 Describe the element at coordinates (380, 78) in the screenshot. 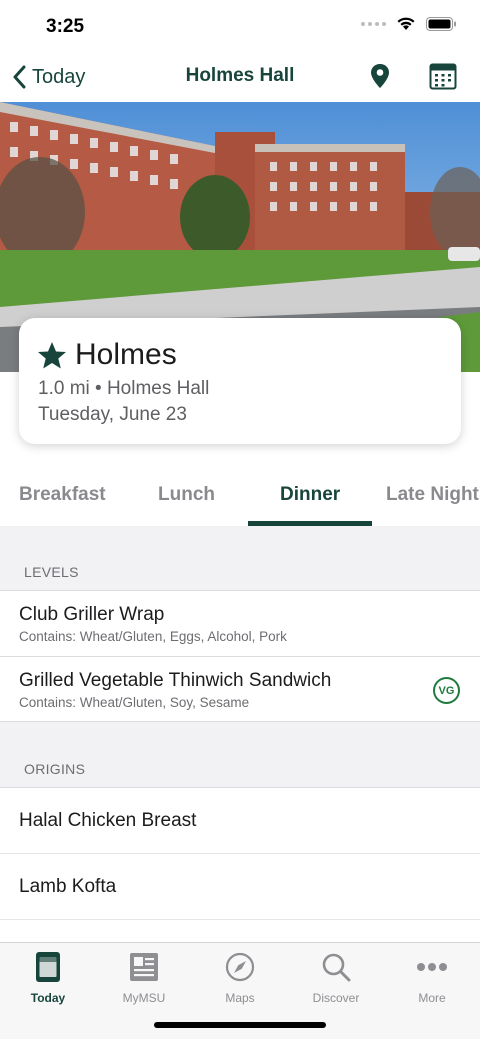

I see `map-pin-icon` at that location.